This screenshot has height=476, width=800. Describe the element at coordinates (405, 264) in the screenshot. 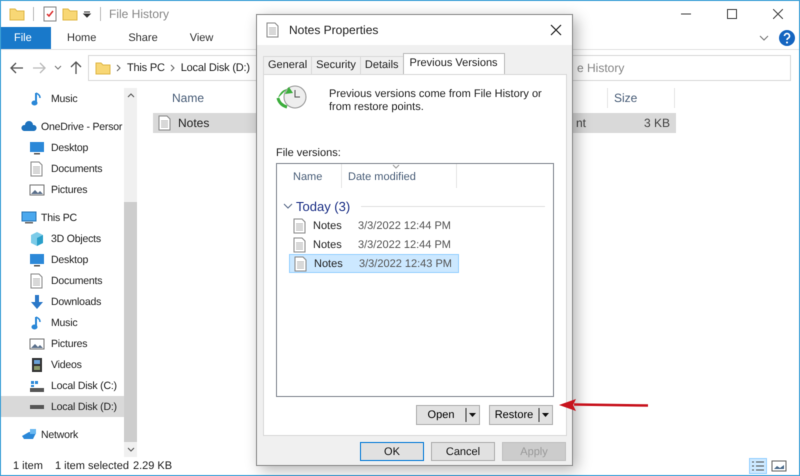

I see `date-modified: 3/3/2022 12:43 PM` at that location.